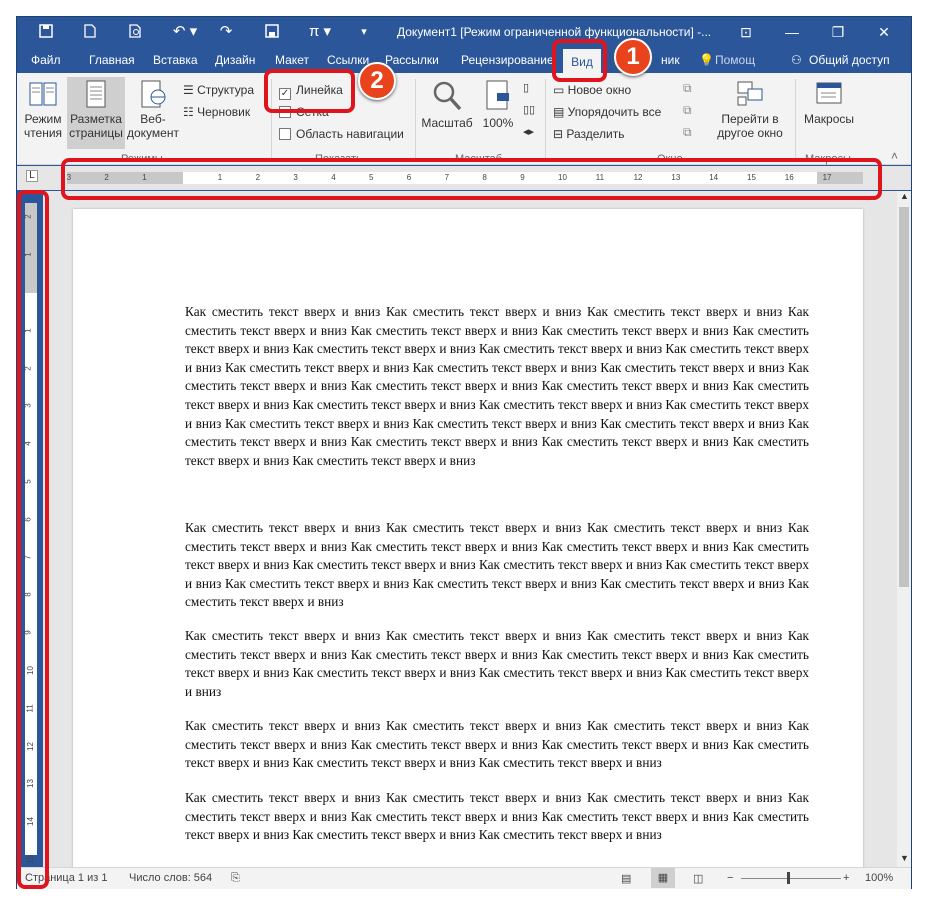 This screenshot has height=905, width=928. What do you see at coordinates (112, 60) in the screenshot?
I see `tab-home: Главная` at bounding box center [112, 60].